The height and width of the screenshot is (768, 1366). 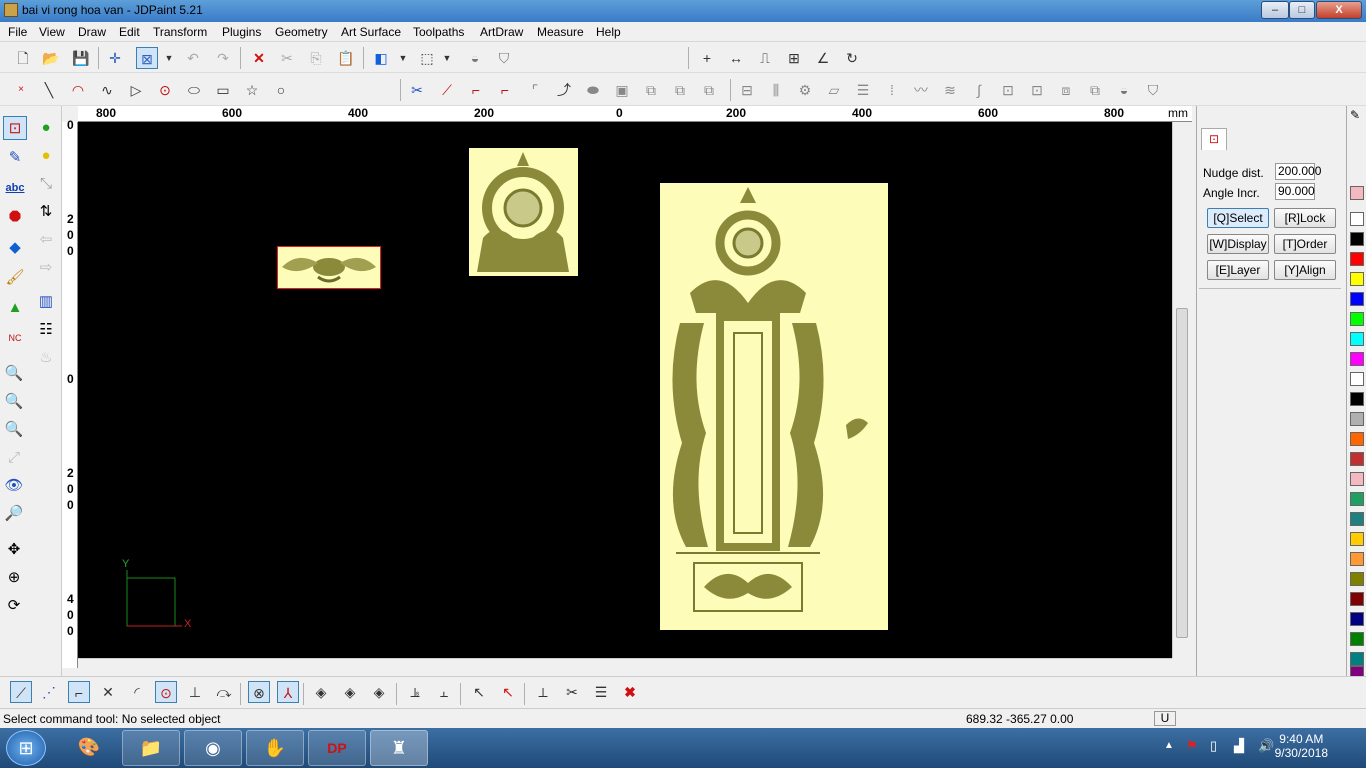 What do you see at coordinates (1295, 191) in the screenshot?
I see `angle-increment-input: 90.000` at bounding box center [1295, 191].